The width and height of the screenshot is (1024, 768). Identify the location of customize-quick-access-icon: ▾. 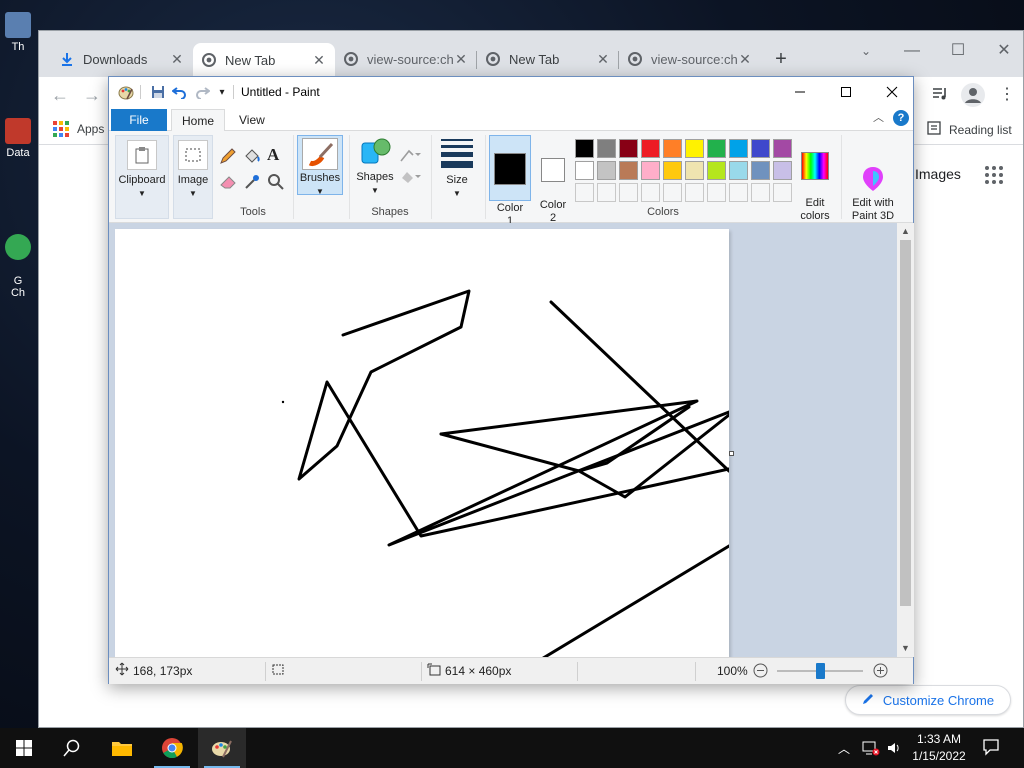
(222, 92).